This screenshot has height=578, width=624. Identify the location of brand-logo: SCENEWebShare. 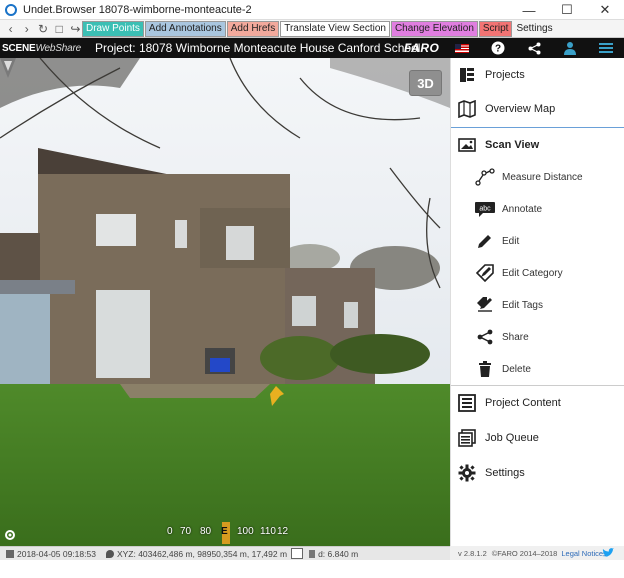
(41, 48).